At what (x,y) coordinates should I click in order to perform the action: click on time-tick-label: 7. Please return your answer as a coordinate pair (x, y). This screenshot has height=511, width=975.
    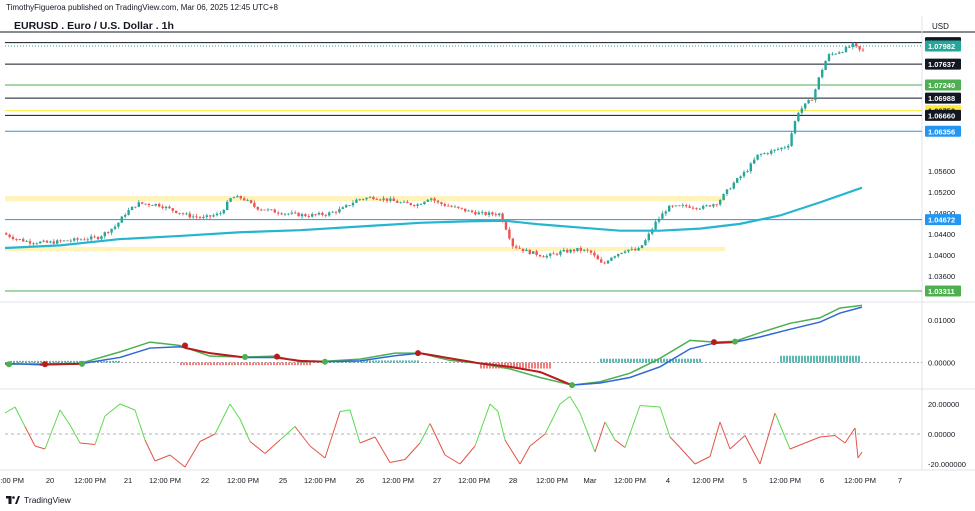
    Looking at the image, I should click on (900, 480).